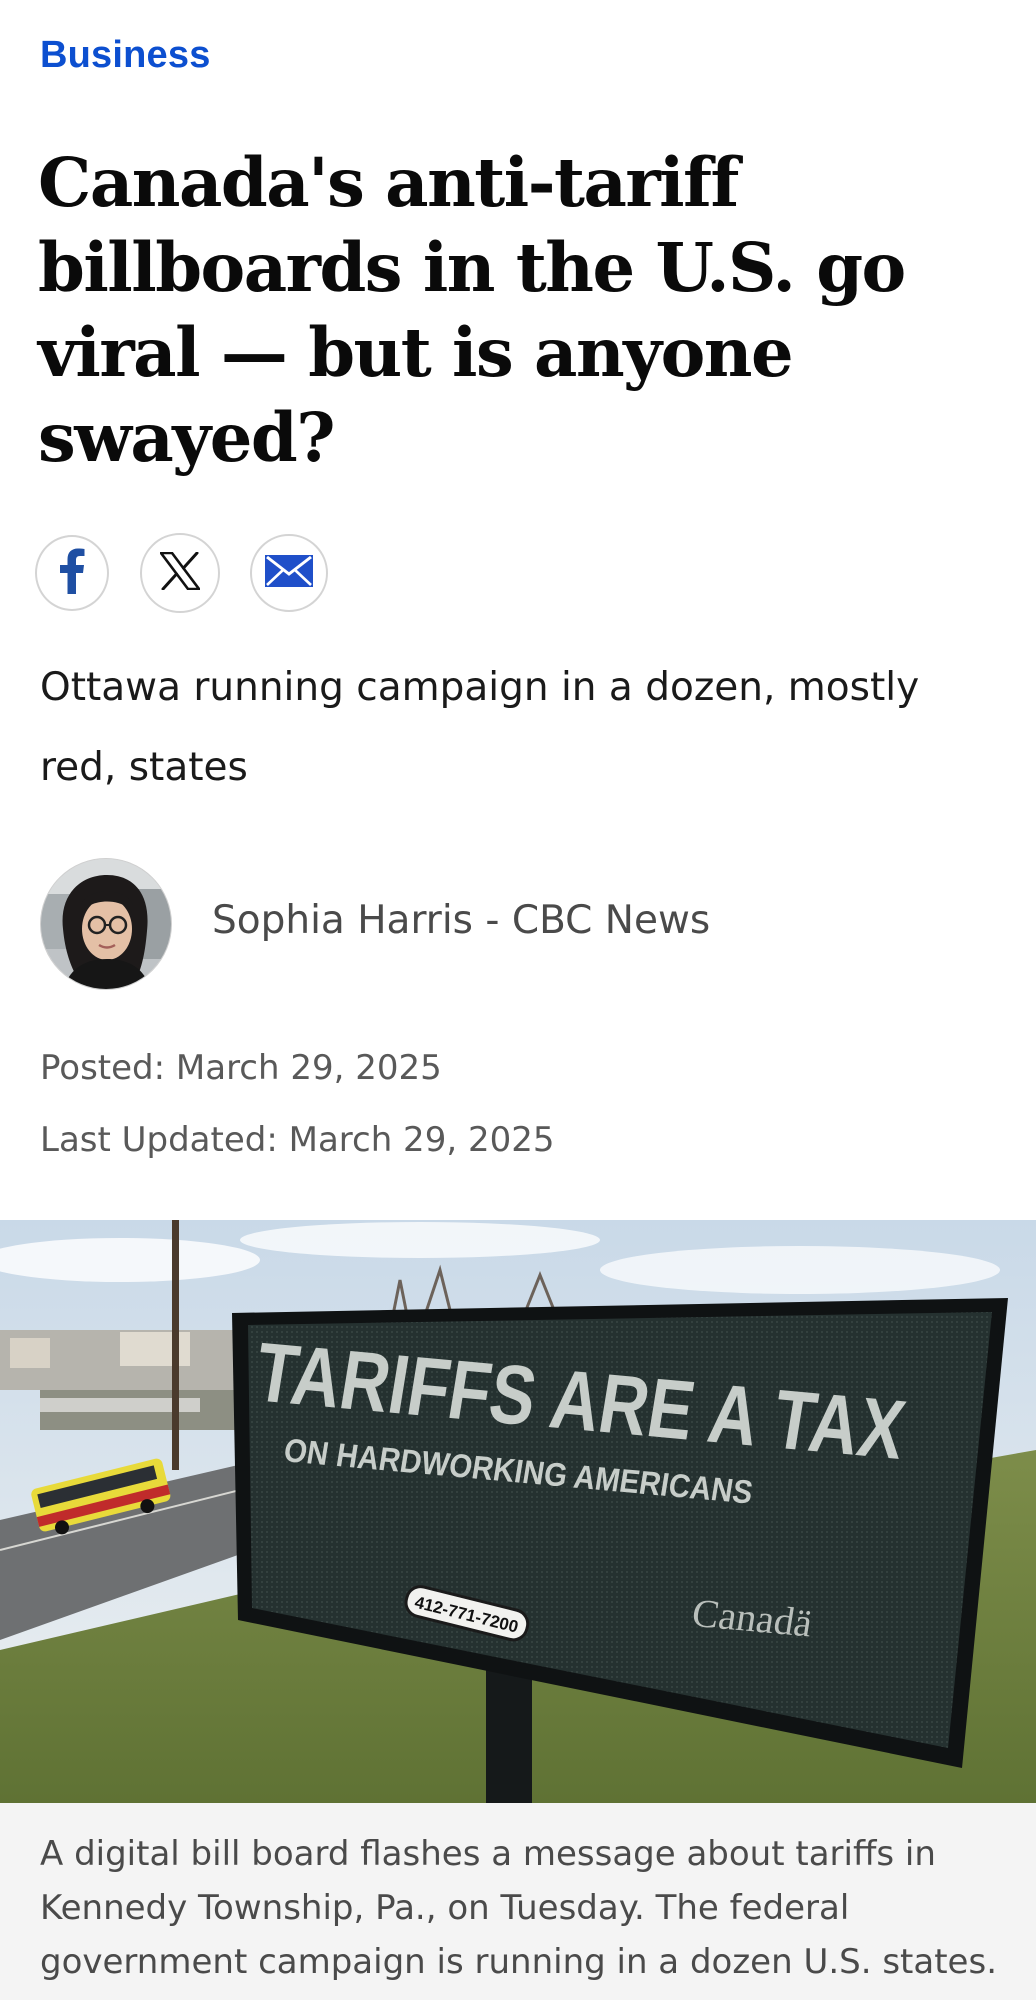 This screenshot has height=2000, width=1036. Describe the element at coordinates (241, 1068) in the screenshot. I see `posted-date: Posted: March 29, 2025` at that location.